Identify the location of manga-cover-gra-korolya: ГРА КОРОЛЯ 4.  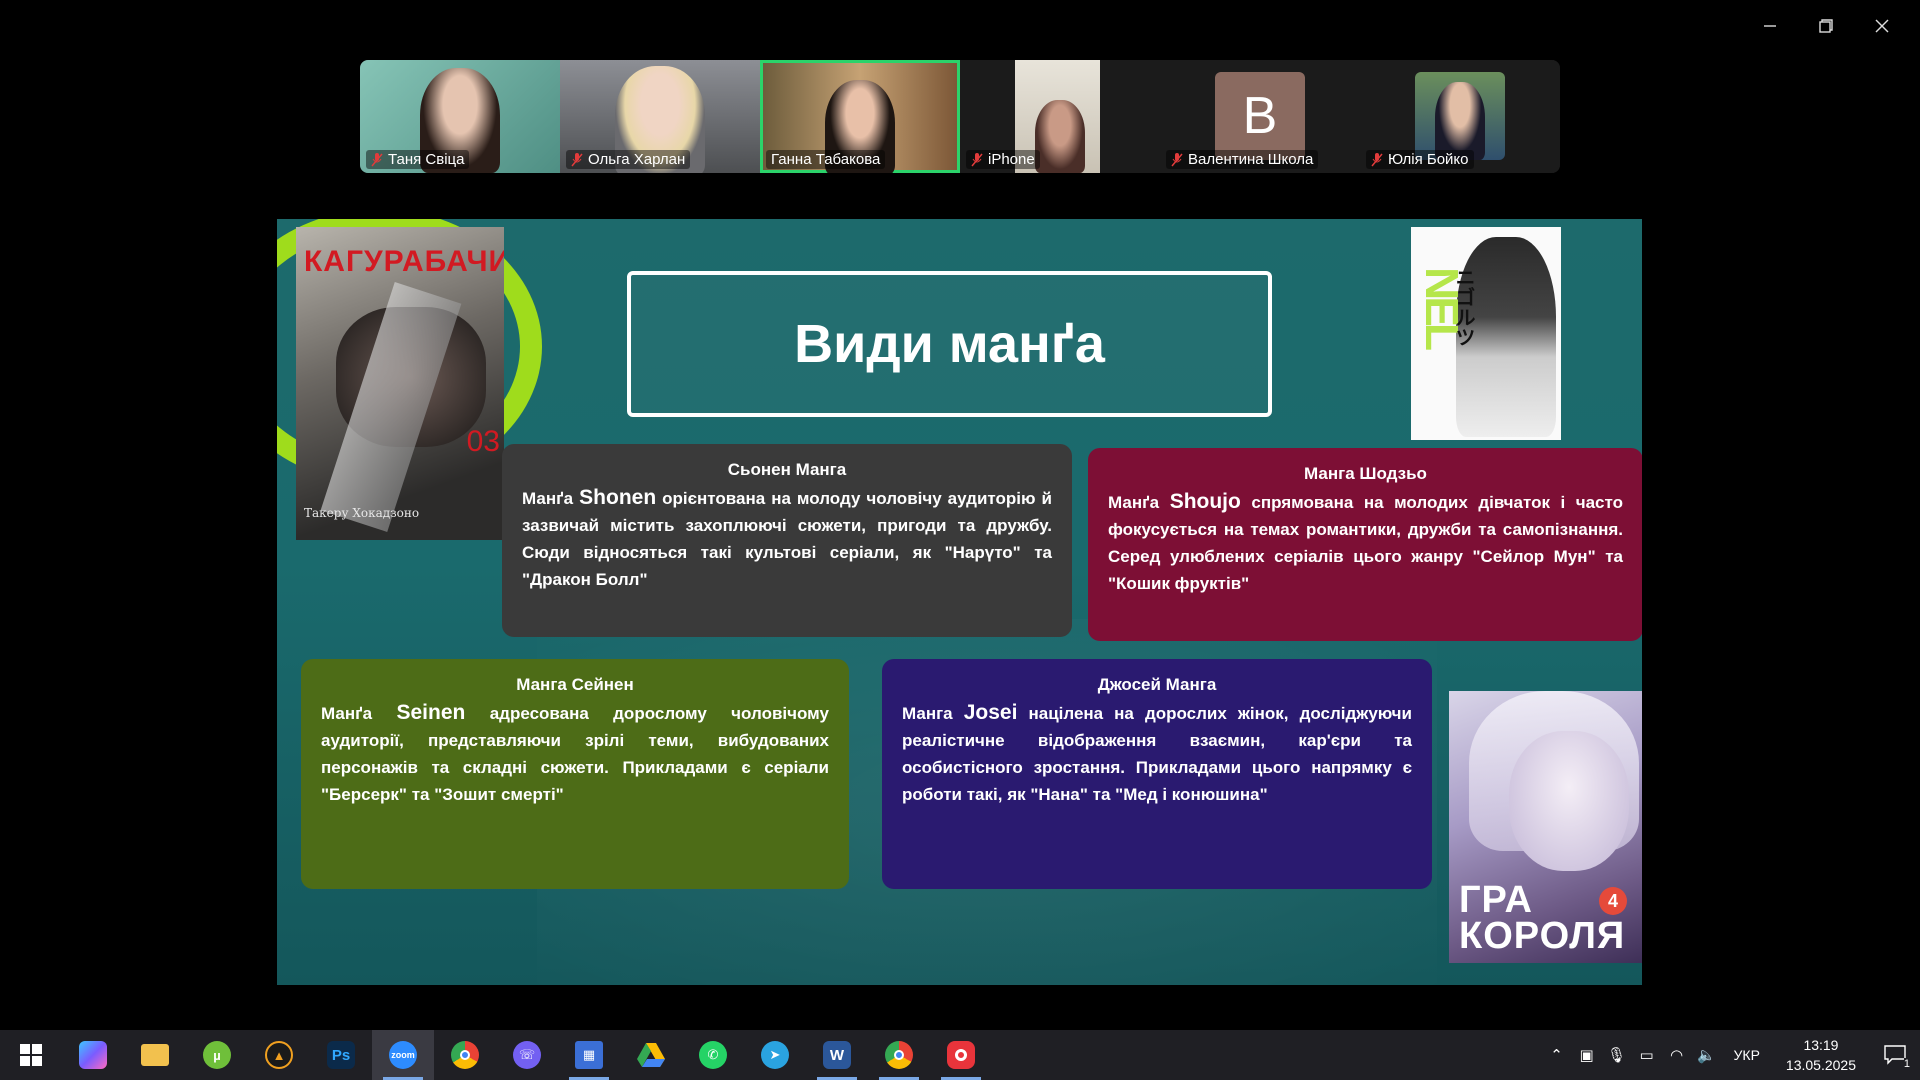
(1545, 827).